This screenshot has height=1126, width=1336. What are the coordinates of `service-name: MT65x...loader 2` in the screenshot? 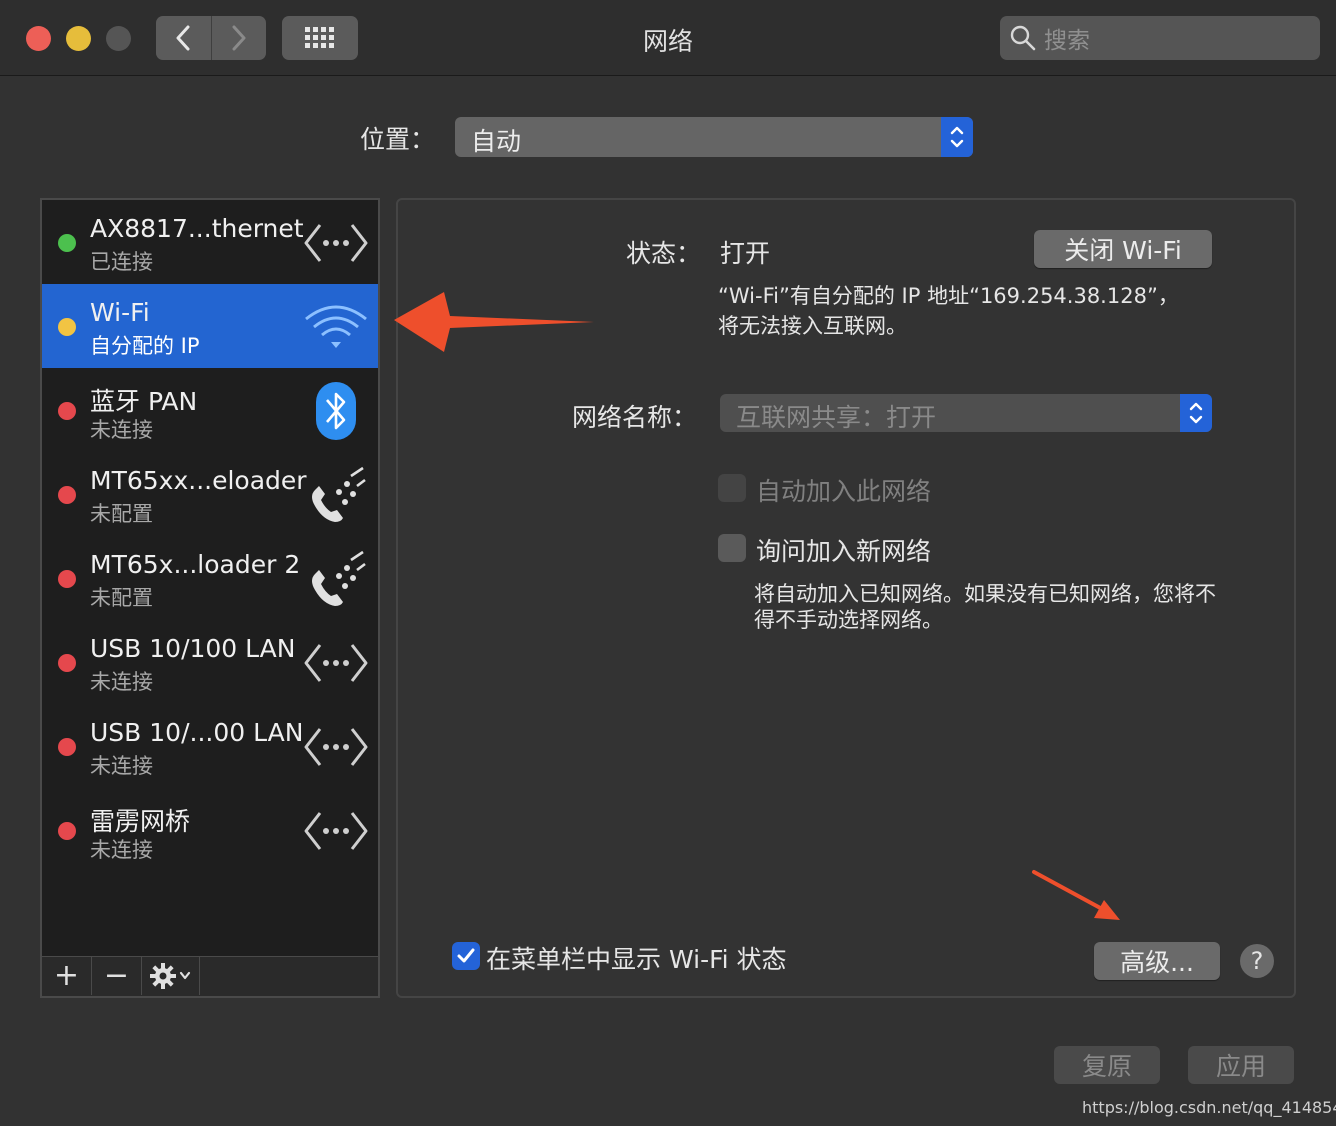 It's located at (195, 564).